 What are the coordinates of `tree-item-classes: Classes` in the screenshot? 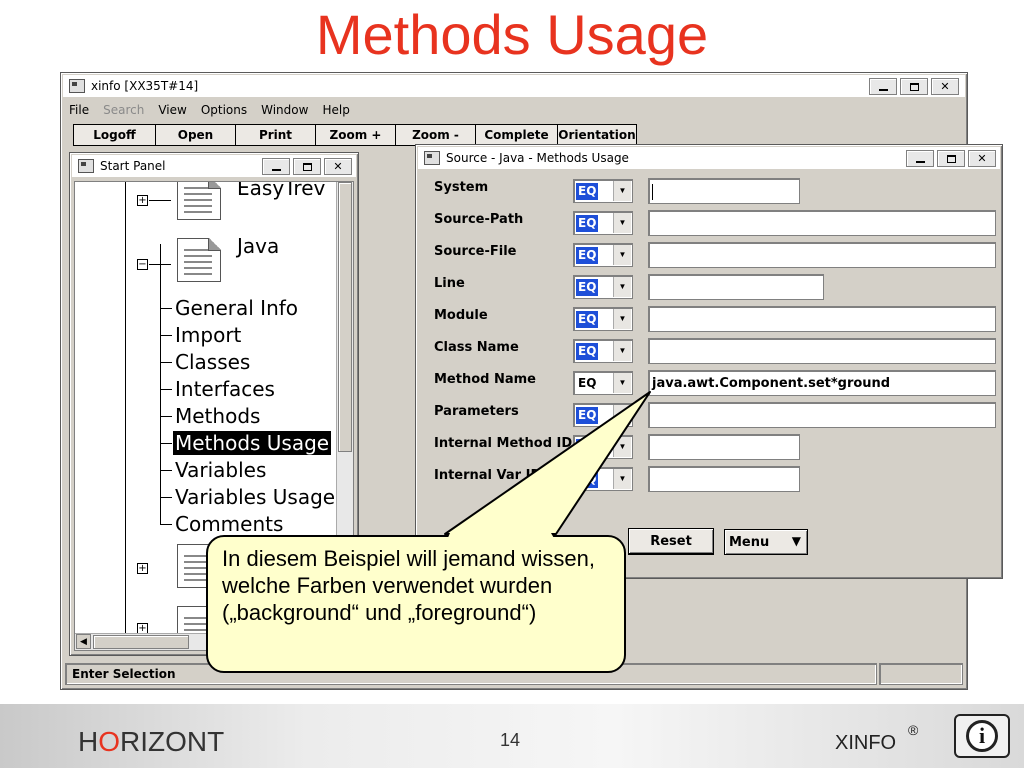 It's located at (212, 362).